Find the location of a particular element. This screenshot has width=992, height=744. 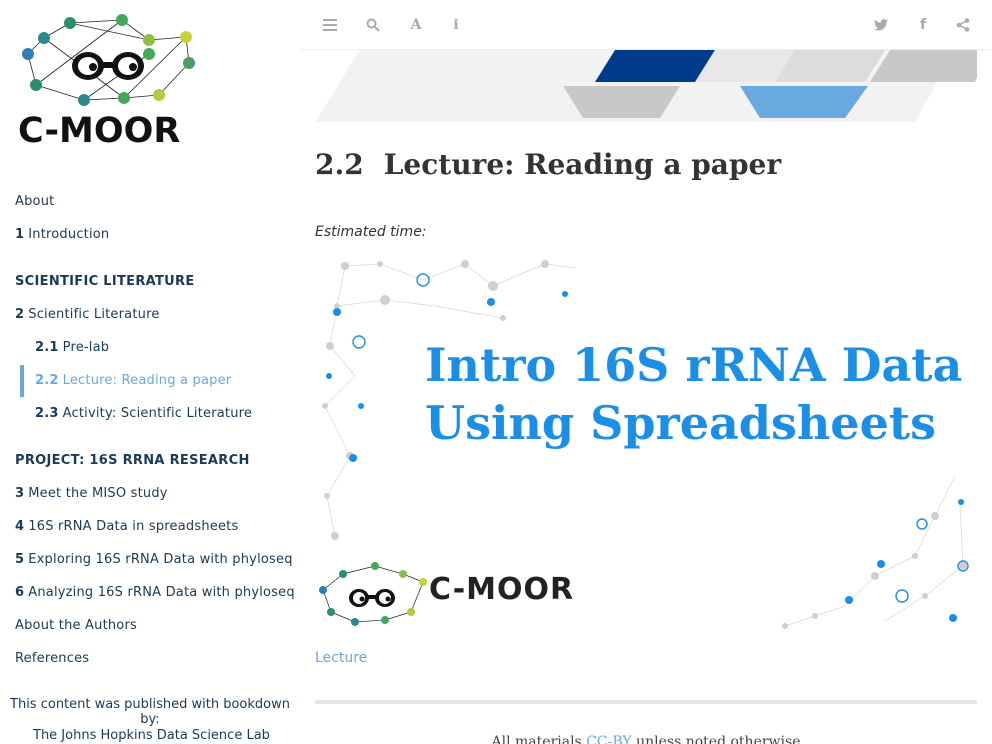

toc-item-about: About is located at coordinates (34, 201).